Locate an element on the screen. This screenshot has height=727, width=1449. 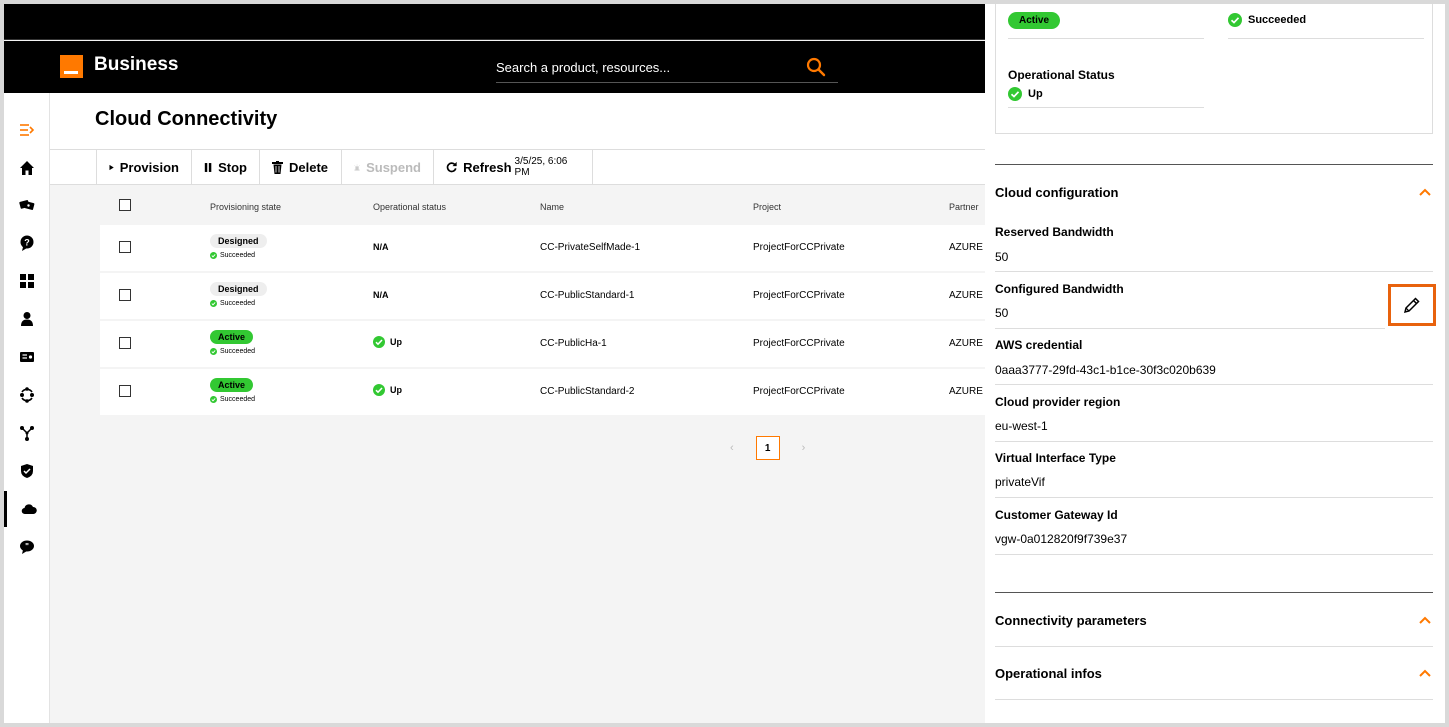
topology-icon is located at coordinates (27, 433).